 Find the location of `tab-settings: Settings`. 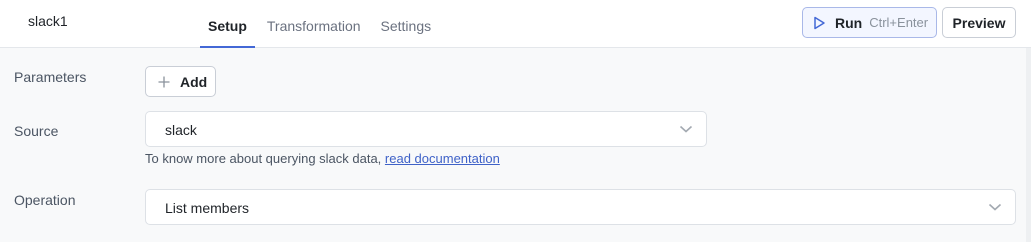

tab-settings: Settings is located at coordinates (406, 23).